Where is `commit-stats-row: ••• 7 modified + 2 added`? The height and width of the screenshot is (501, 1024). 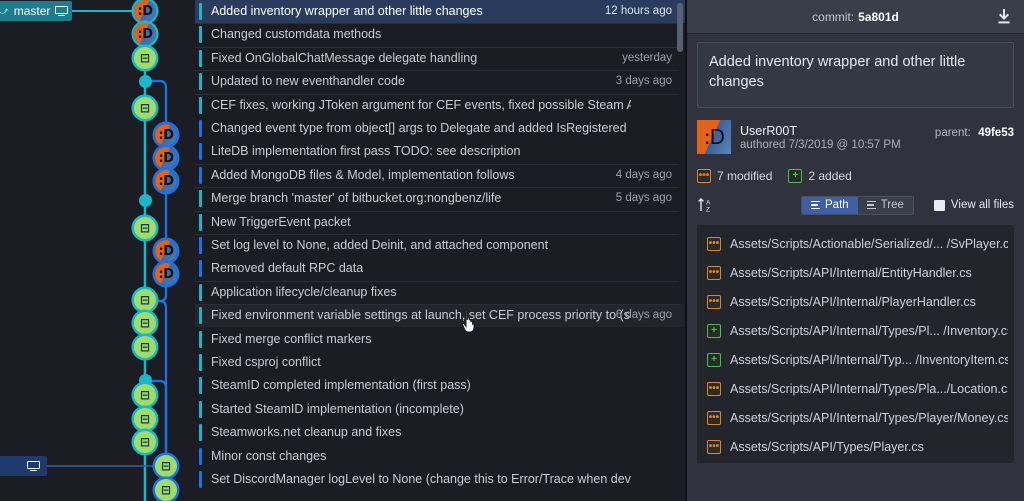
commit-stats-row: ••• 7 modified + 2 added is located at coordinates (855, 176).